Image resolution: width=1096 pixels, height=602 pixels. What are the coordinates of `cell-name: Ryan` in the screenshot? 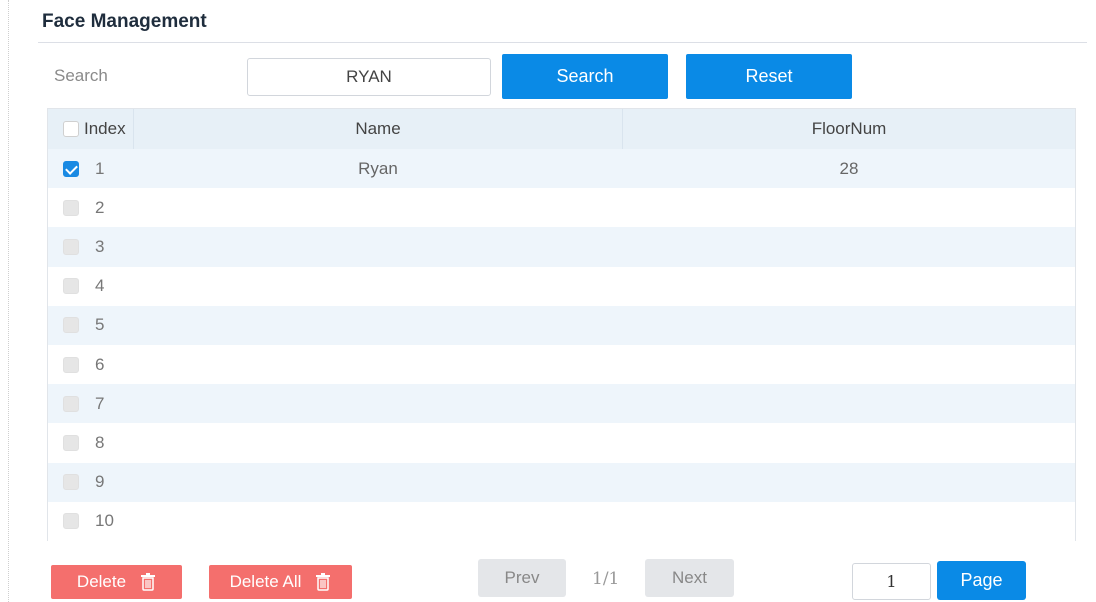 It's located at (378, 168).